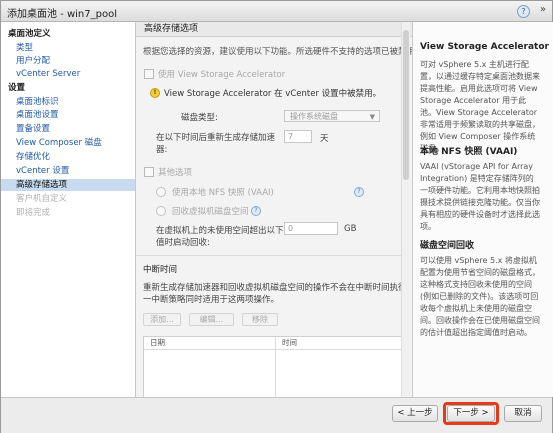 The image size is (553, 433). What do you see at coordinates (222, 75) in the screenshot?
I see `vsa-checkbox-label: 使用 View Storage Accelerator` at bounding box center [222, 75].